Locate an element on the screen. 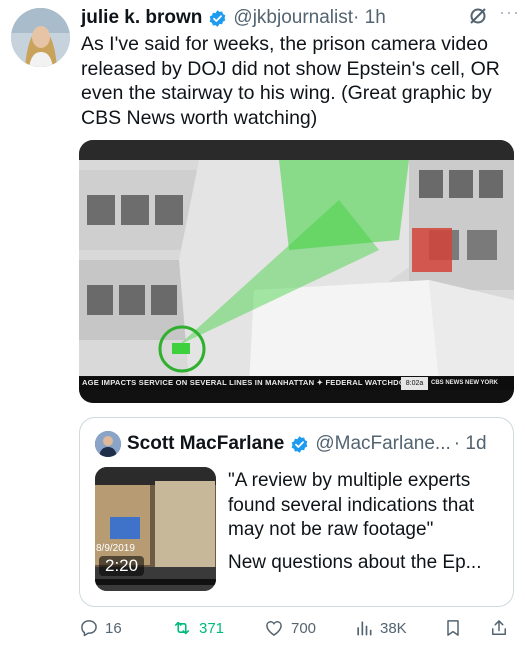 Image resolution: width=525 pixels, height=650 pixels. tweet-header: julie k. brown @jkbjournalist · 1h is located at coordinates (298, 18).